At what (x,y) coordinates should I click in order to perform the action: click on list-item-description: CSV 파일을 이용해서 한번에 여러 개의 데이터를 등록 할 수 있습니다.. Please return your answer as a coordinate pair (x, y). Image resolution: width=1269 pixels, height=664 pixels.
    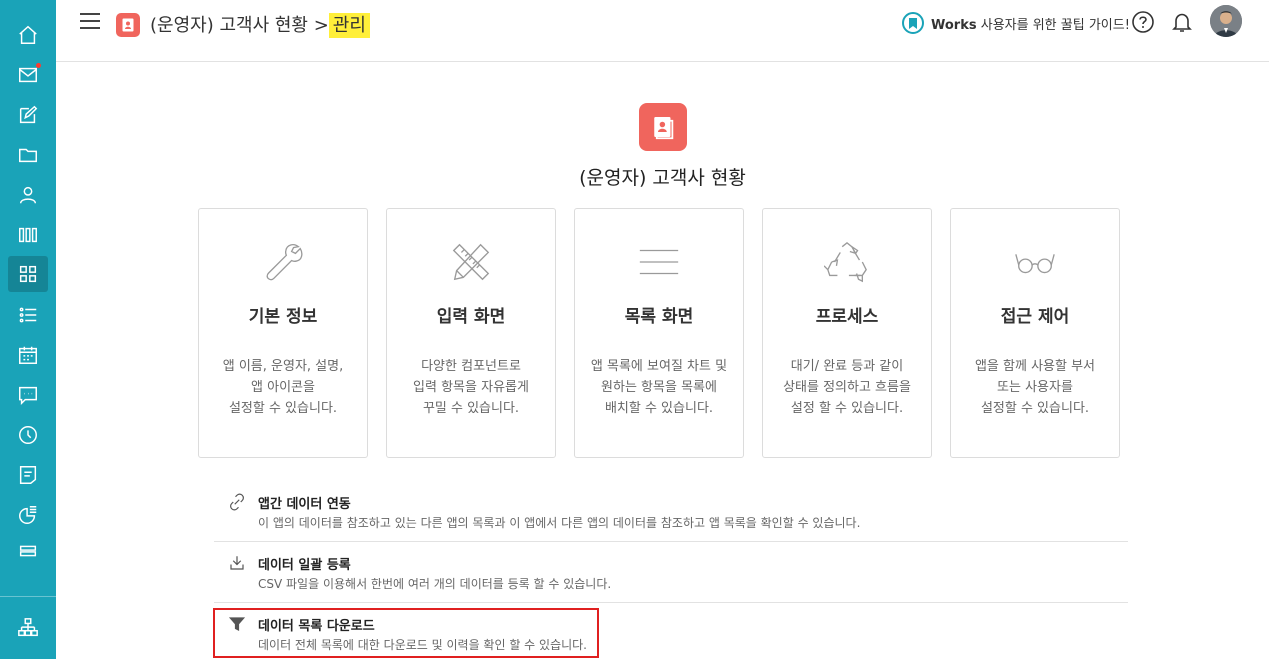
    Looking at the image, I should click on (435, 584).